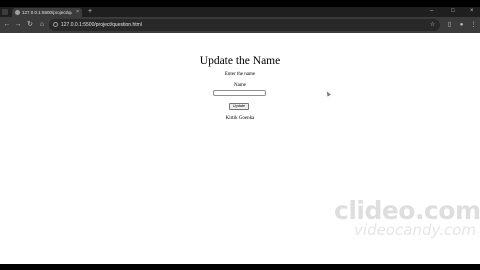 The image size is (480, 270). What do you see at coordinates (244, 25) in the screenshot?
I see `address-bar: 127.0.0.1:5500/project/question.html` at bounding box center [244, 25].